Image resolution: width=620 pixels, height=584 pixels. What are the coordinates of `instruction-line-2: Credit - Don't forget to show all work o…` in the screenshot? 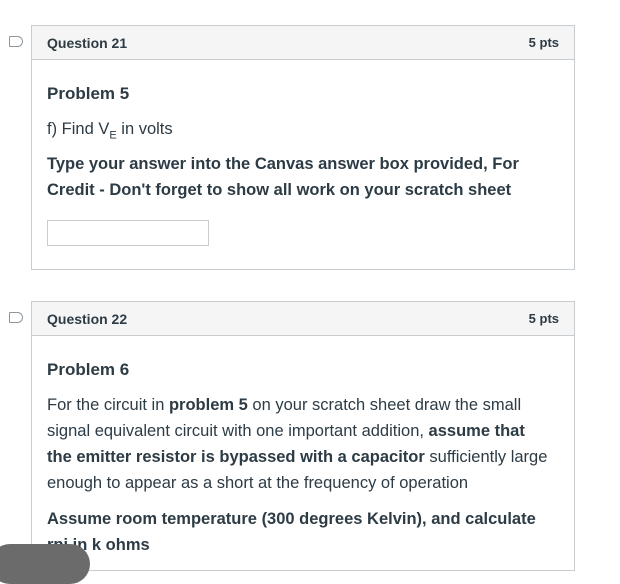 It's located at (279, 190).